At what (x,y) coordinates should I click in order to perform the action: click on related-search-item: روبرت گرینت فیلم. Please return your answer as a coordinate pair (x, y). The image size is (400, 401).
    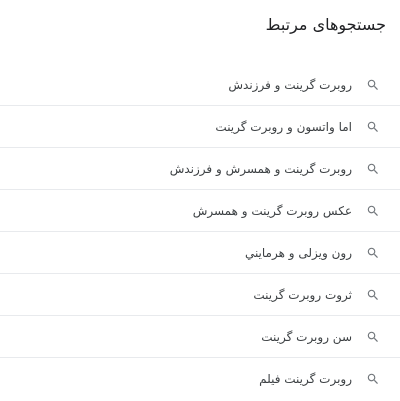
    Looking at the image, I should click on (200, 379).